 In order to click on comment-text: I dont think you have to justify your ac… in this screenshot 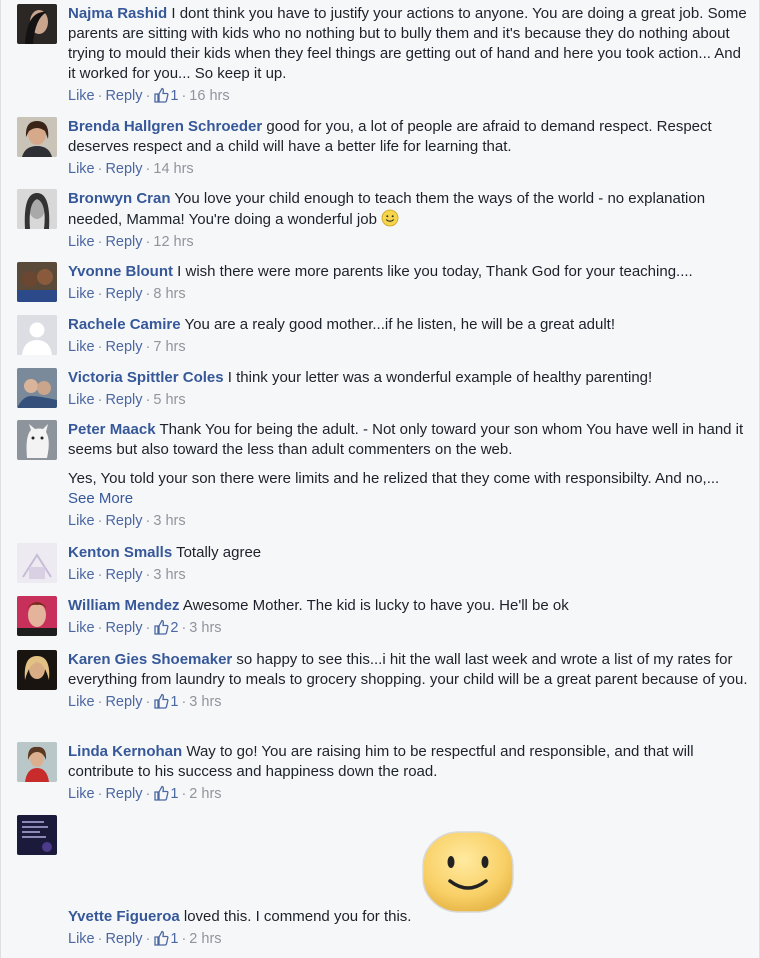, I will do `click(407, 43)`.